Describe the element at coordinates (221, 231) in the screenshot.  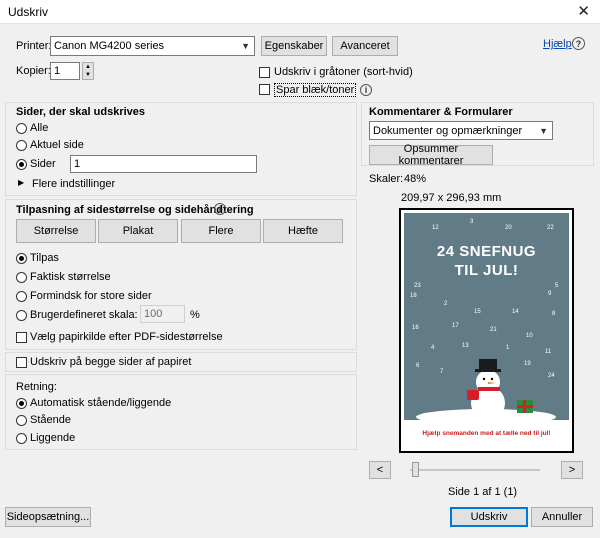
I see `multiple-button: Flere` at that location.